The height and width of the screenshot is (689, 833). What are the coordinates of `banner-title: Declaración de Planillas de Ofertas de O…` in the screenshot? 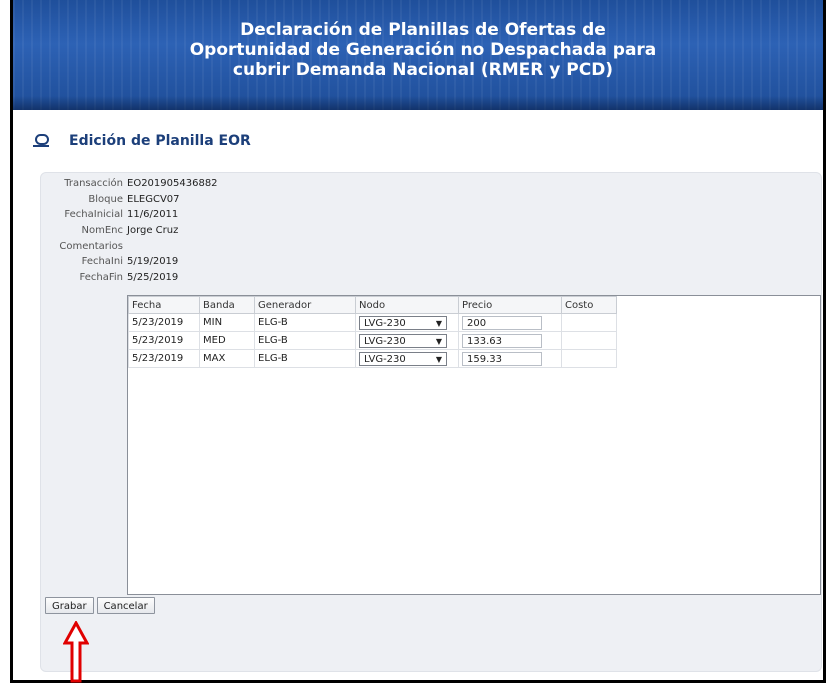 It's located at (423, 50).